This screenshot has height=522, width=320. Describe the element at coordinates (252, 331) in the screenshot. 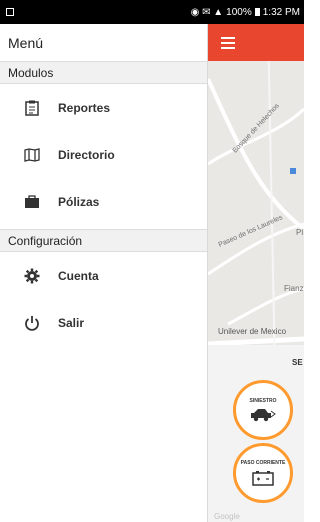

I see `map-label: Unilever de Mexico` at that location.